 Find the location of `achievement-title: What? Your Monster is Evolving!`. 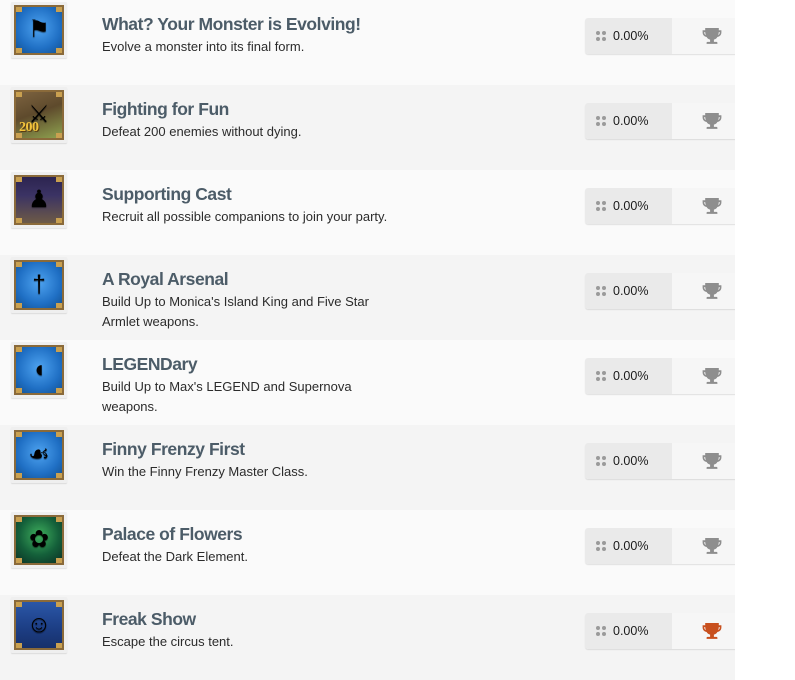

achievement-title: What? Your Monster is Evolving! is located at coordinates (338, 24).